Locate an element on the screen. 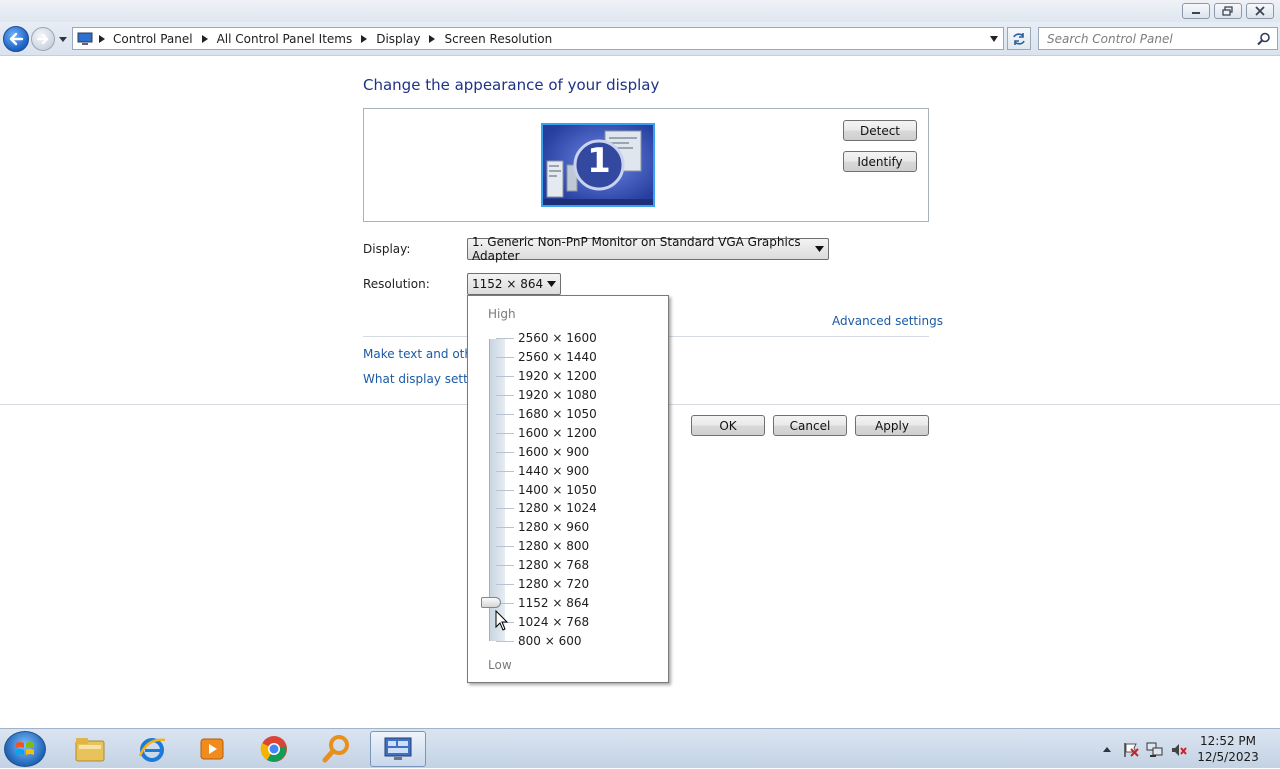  search-input is located at coordinates (1147, 38).